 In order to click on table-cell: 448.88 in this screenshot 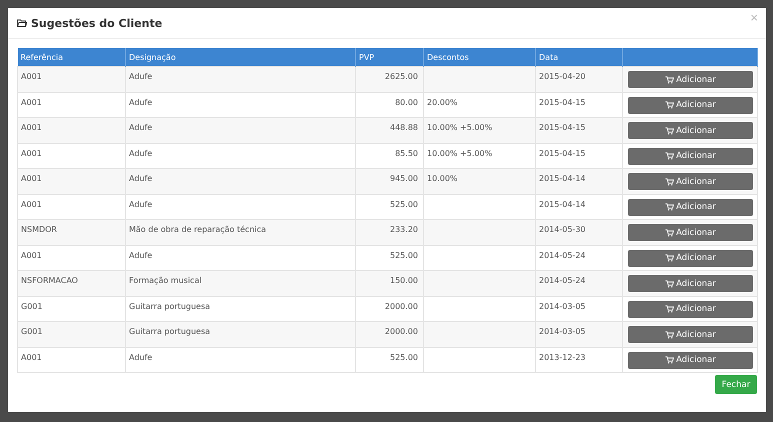, I will do `click(390, 130)`.